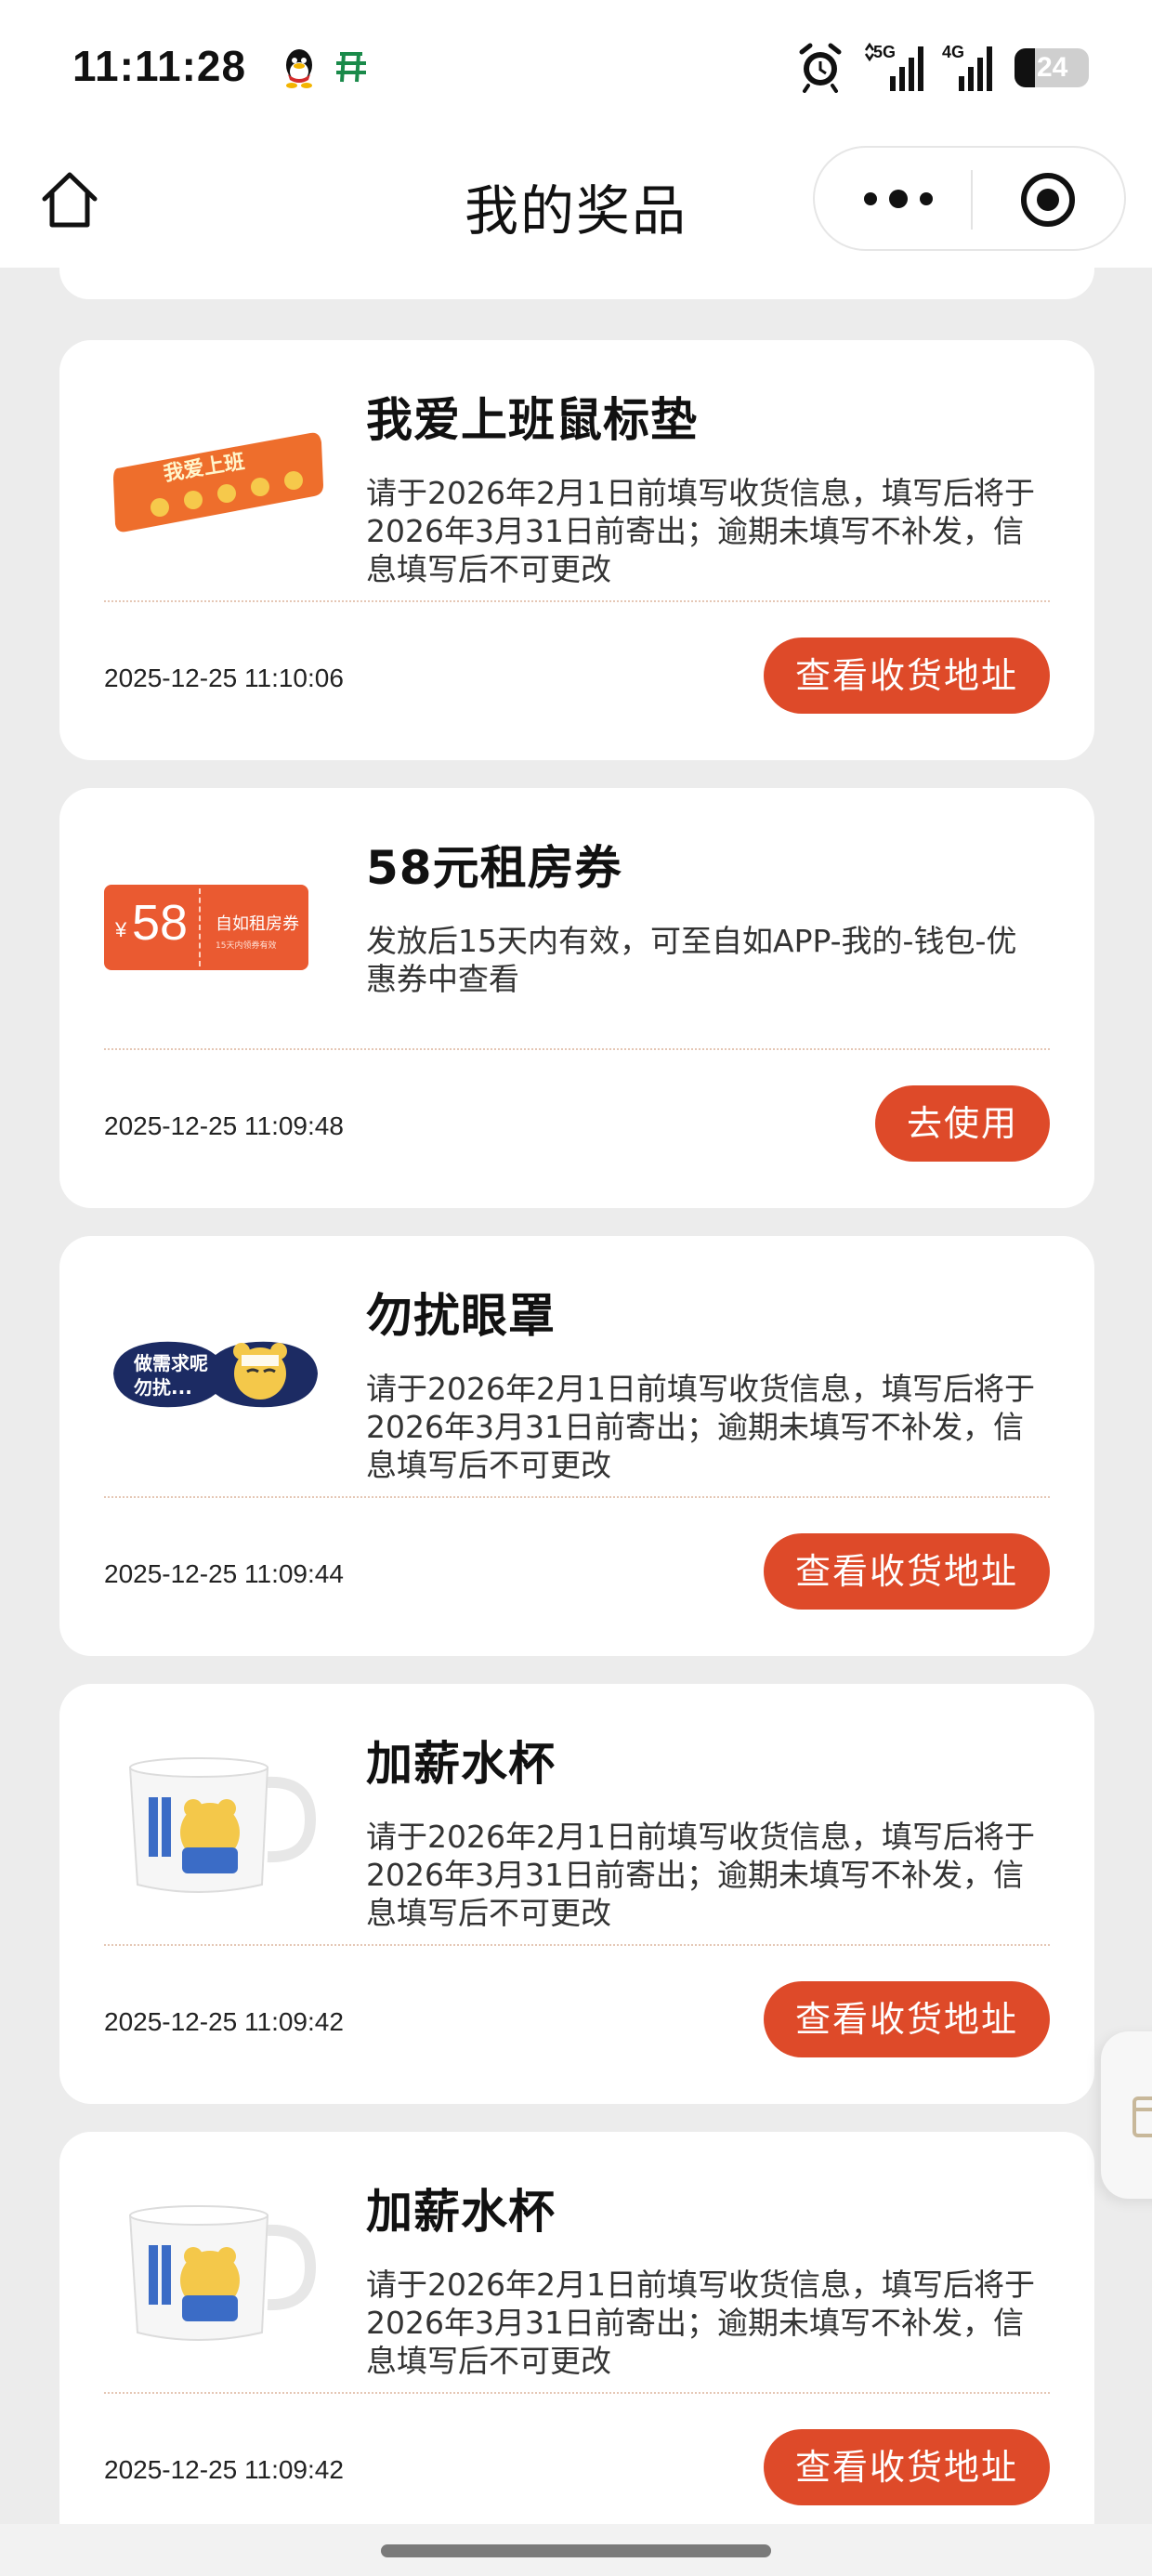 The height and width of the screenshot is (2576, 1152). Describe the element at coordinates (224, 678) in the screenshot. I see `prize-time: 2025-12-25 11:10:06` at that location.